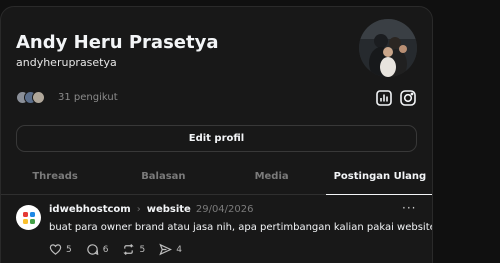  I want to click on idwebhost-logo-icon, so click(28, 217).